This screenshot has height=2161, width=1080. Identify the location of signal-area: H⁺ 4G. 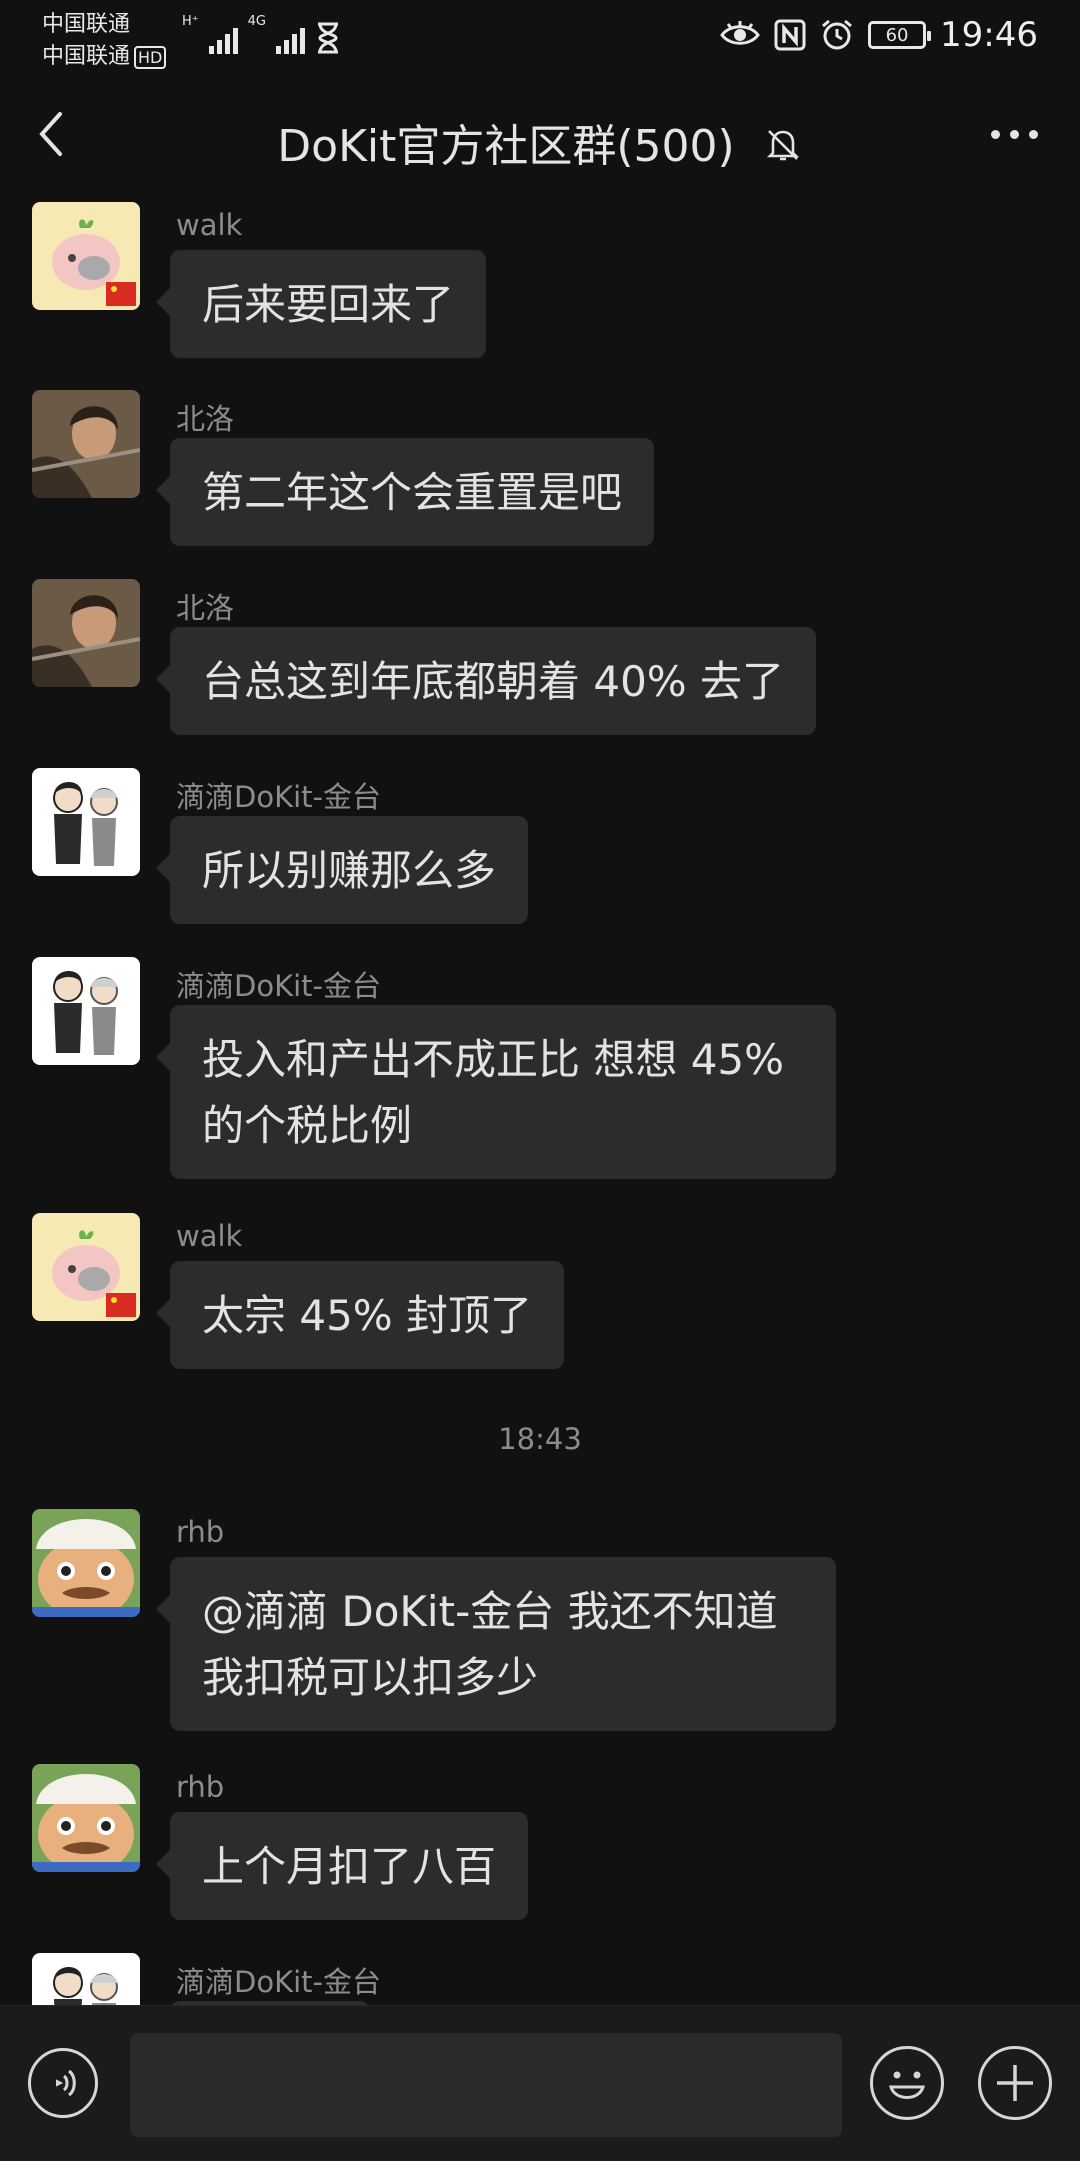
(261, 34).